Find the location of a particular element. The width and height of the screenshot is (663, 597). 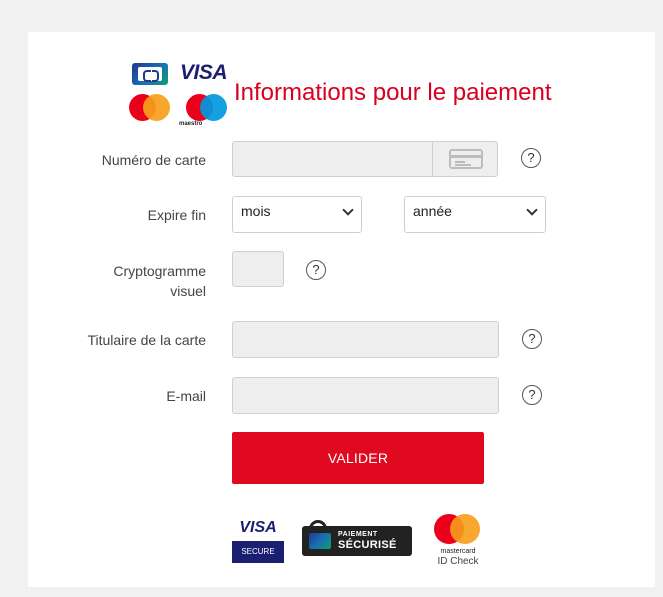

credit-card-icon is located at coordinates (466, 159).